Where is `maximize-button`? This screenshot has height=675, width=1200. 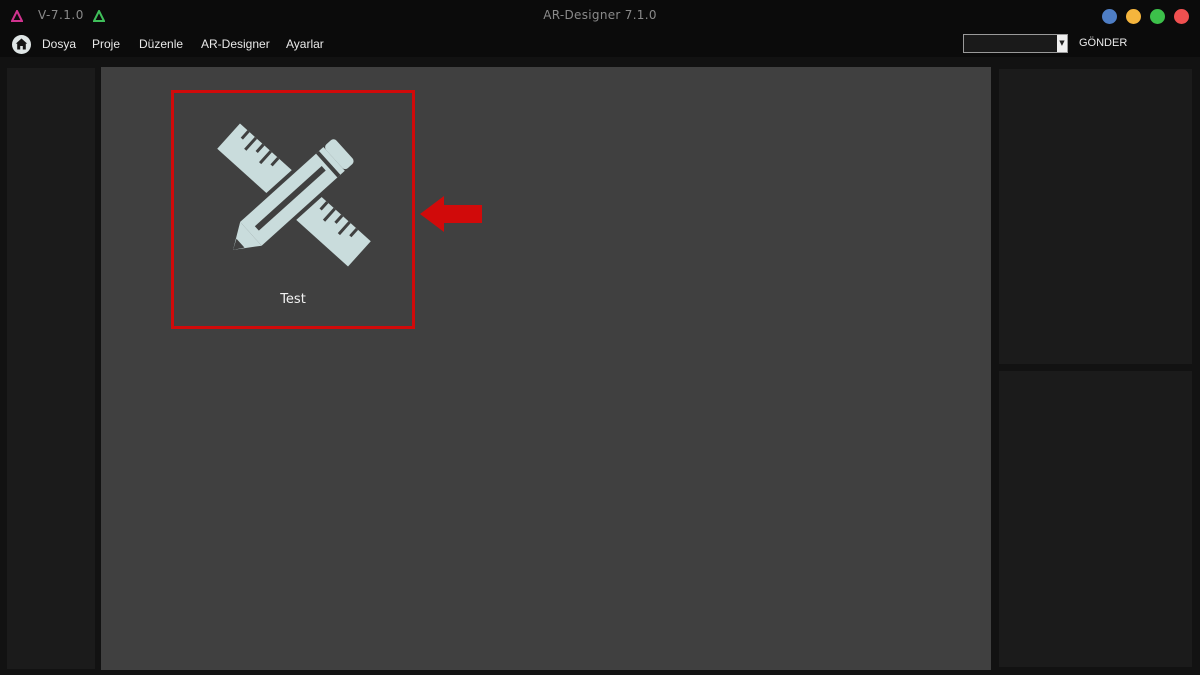
maximize-button is located at coordinates (1157, 16).